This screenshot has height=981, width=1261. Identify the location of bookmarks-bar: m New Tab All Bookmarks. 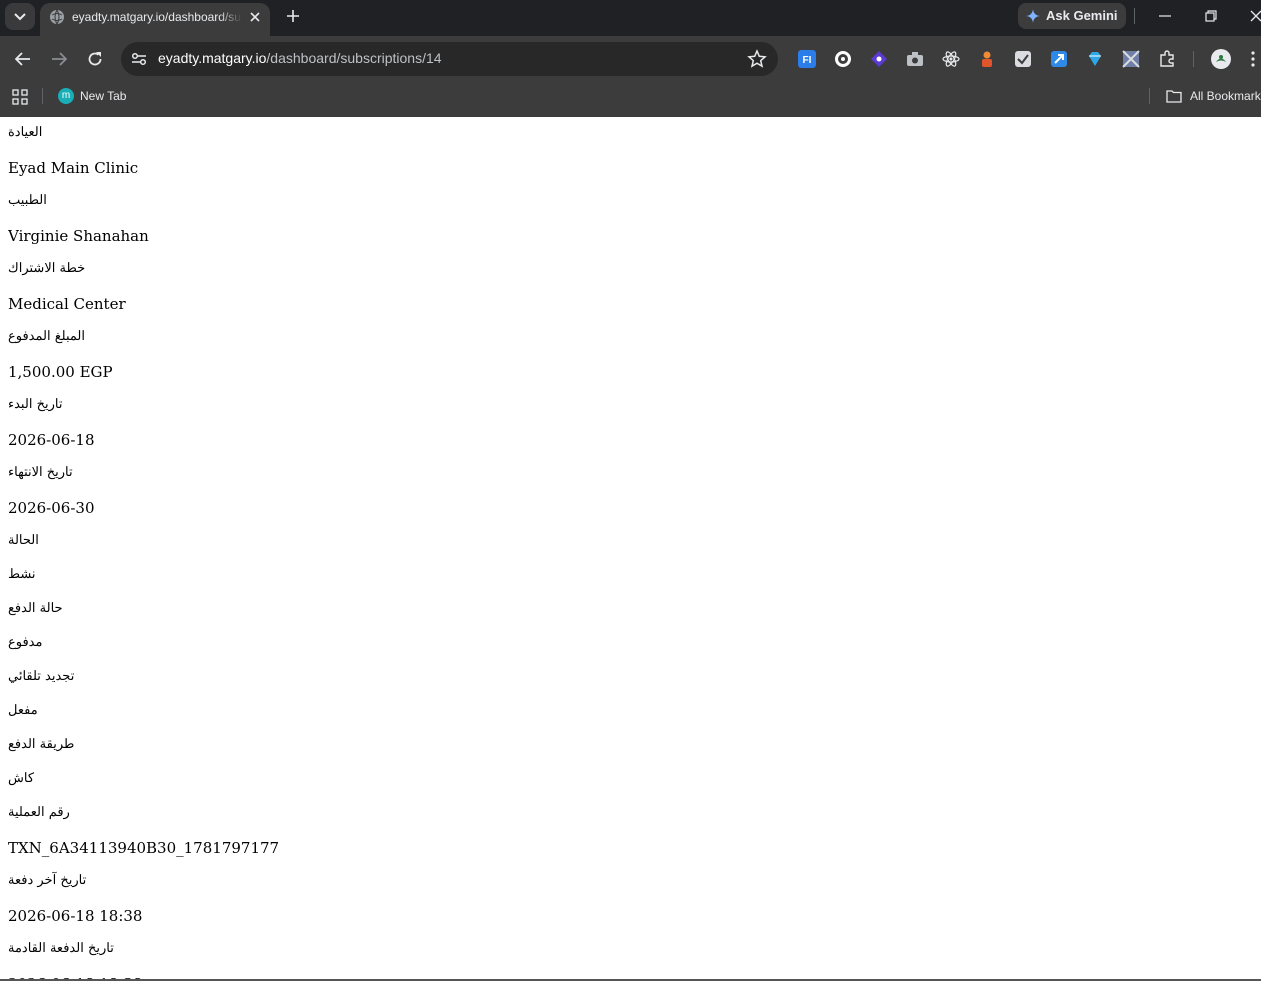
(630, 99).